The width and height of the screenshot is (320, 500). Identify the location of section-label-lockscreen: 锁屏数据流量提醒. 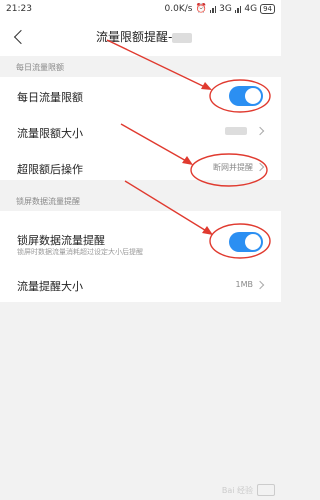
(48, 201).